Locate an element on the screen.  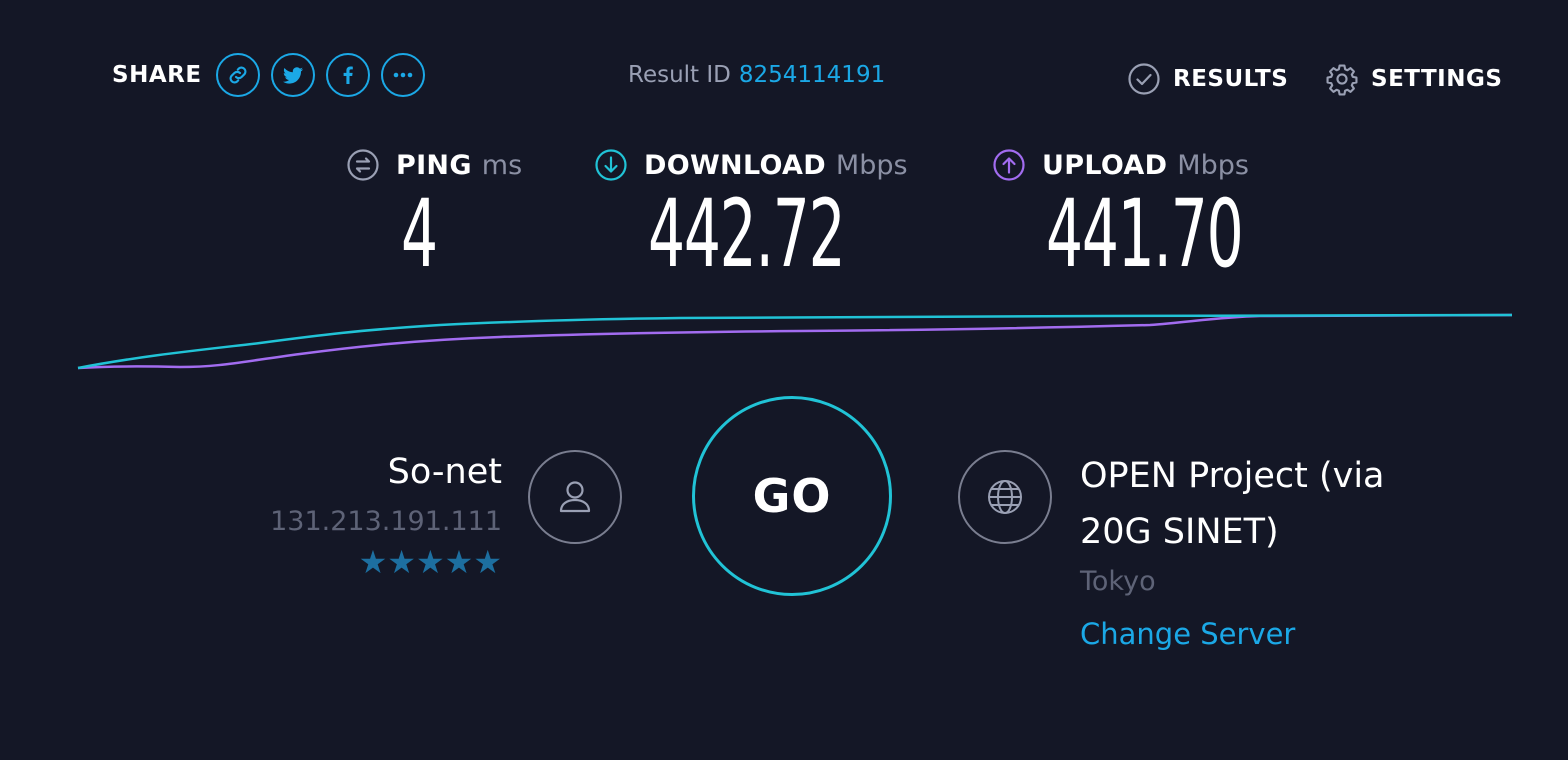
isp-user-avatar is located at coordinates (575, 497).